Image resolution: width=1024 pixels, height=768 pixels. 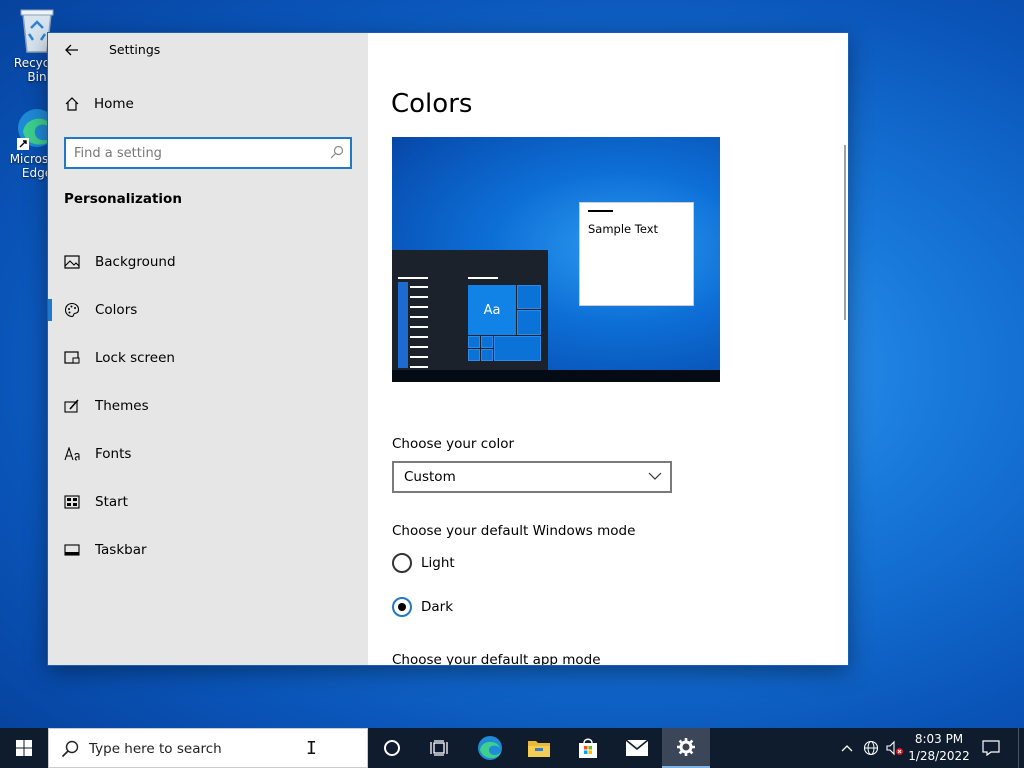 I want to click on color-mode-dropdown: Custom, so click(x=532, y=477).